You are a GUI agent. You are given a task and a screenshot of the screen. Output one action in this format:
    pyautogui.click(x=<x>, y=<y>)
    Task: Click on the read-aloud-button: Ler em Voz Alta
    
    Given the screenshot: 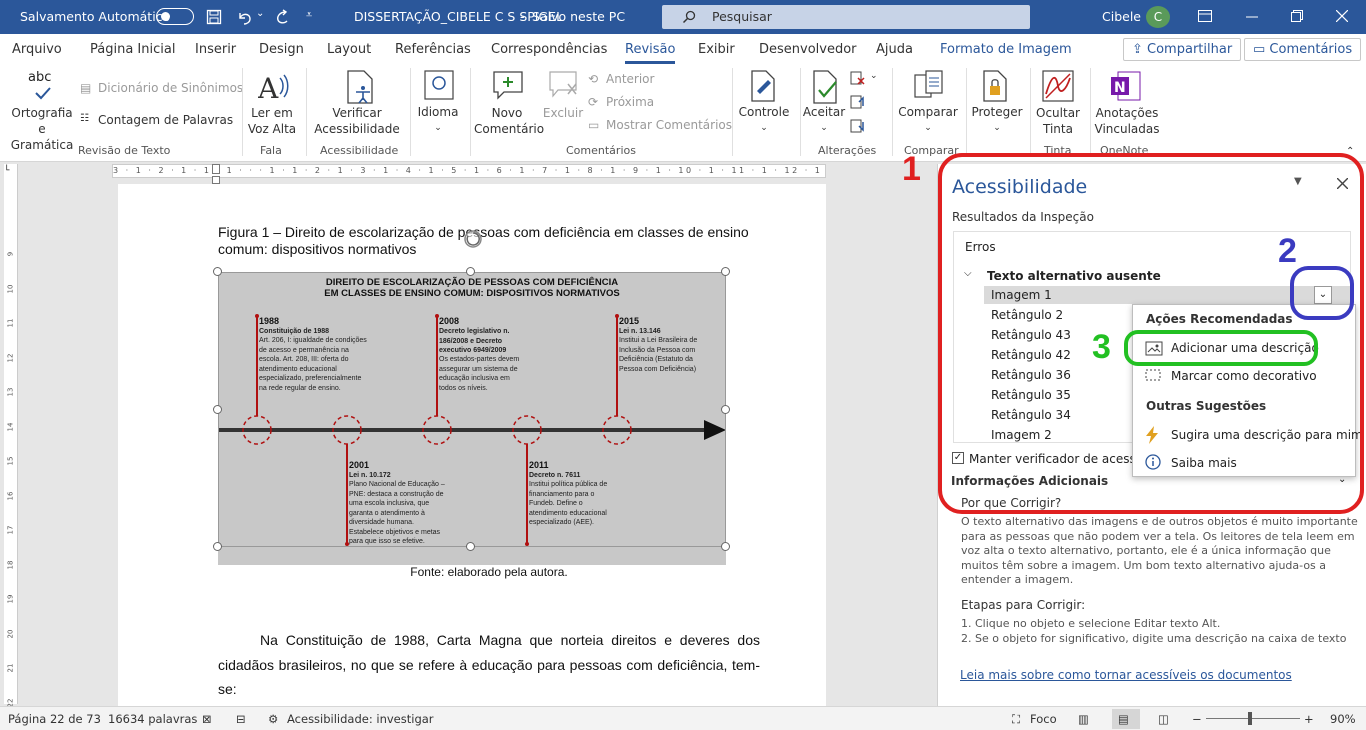 What is the action you would take?
    pyautogui.click(x=272, y=121)
    